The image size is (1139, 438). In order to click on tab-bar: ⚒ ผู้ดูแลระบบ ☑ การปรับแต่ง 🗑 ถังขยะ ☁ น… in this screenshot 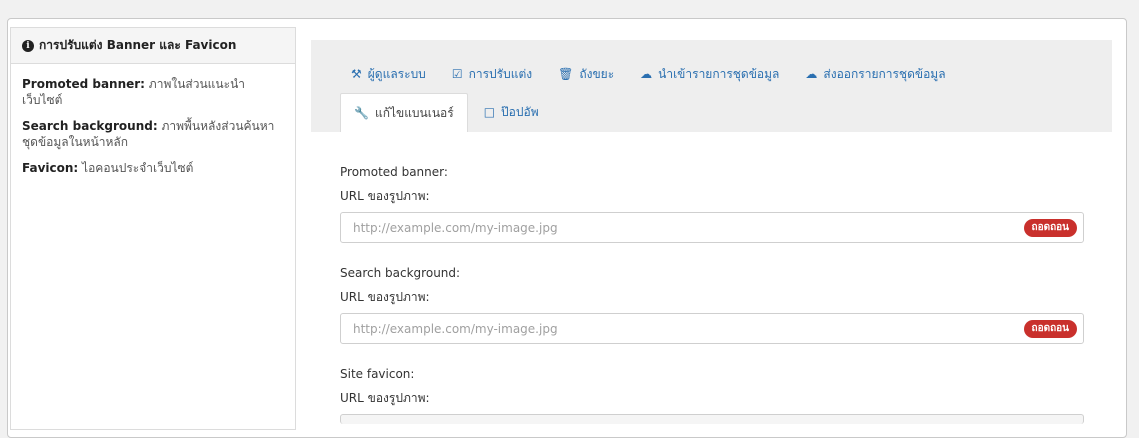, I will do `click(711, 86)`.